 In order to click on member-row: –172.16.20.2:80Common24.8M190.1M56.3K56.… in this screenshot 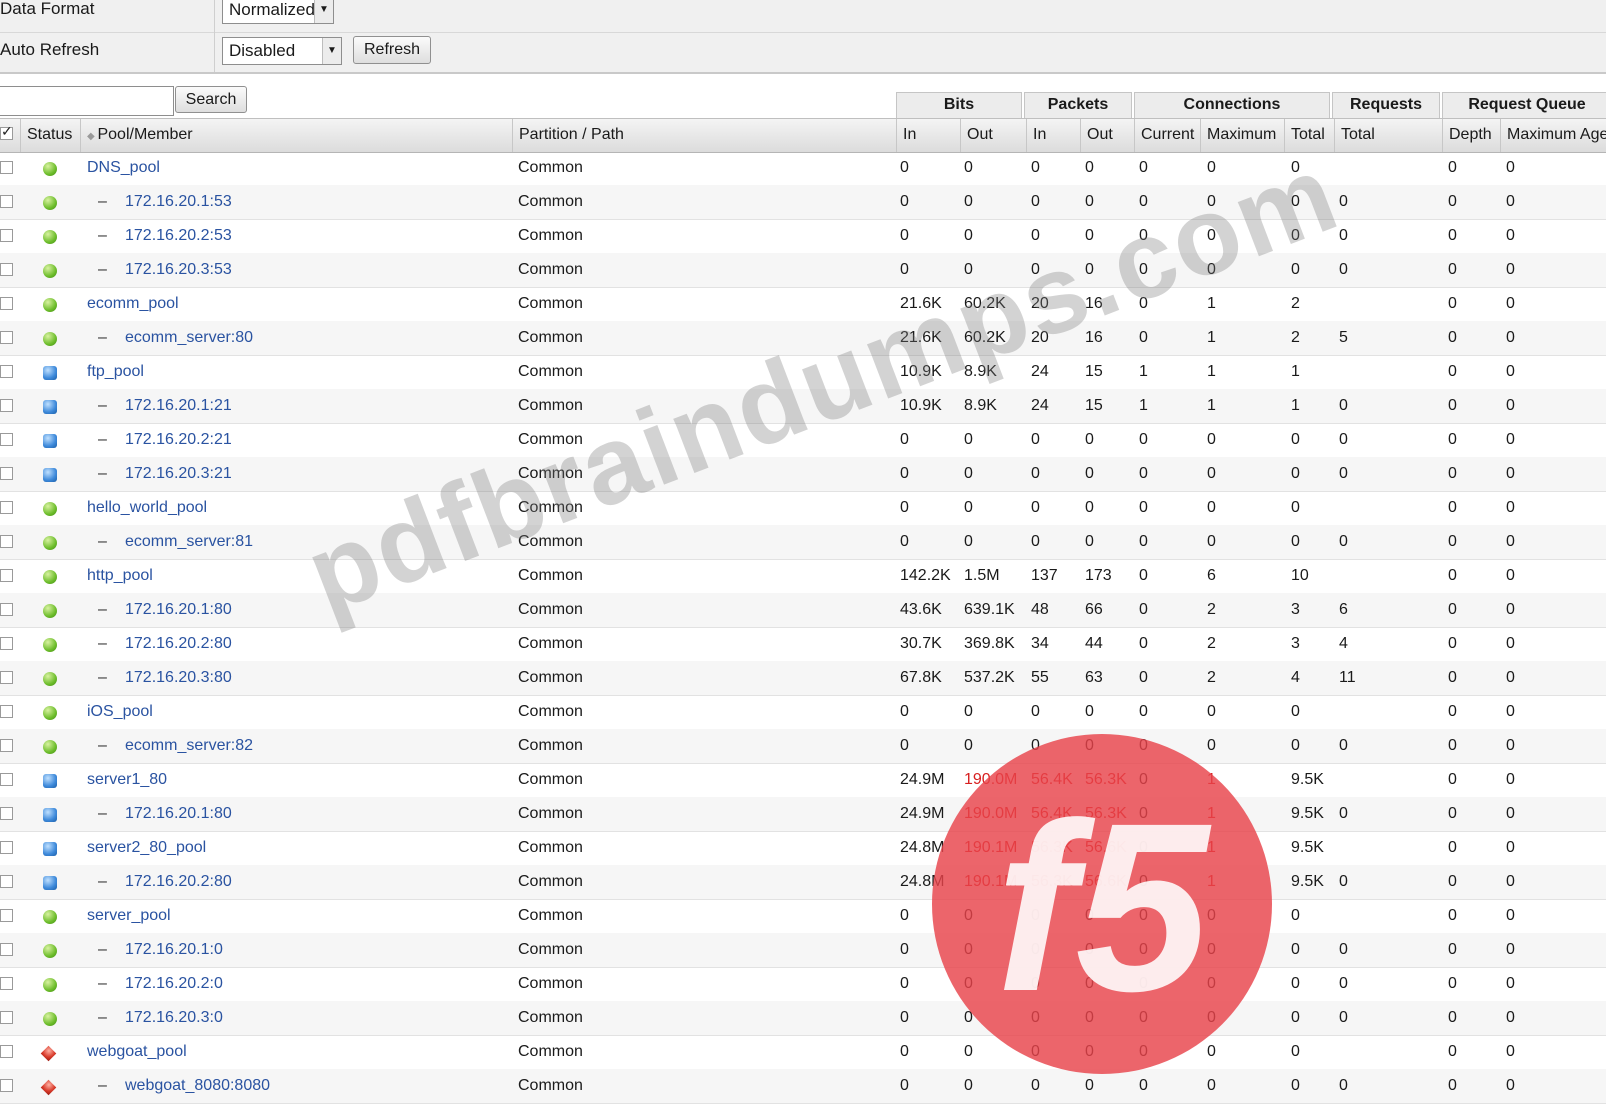, I will do `click(803, 882)`.